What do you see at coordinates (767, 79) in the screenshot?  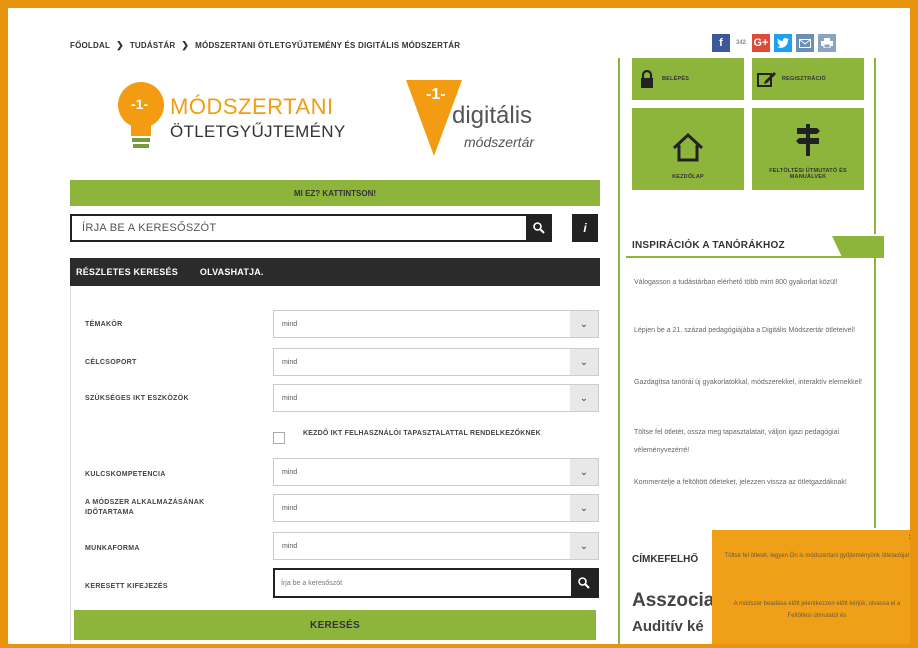 I see `edit-icon` at bounding box center [767, 79].